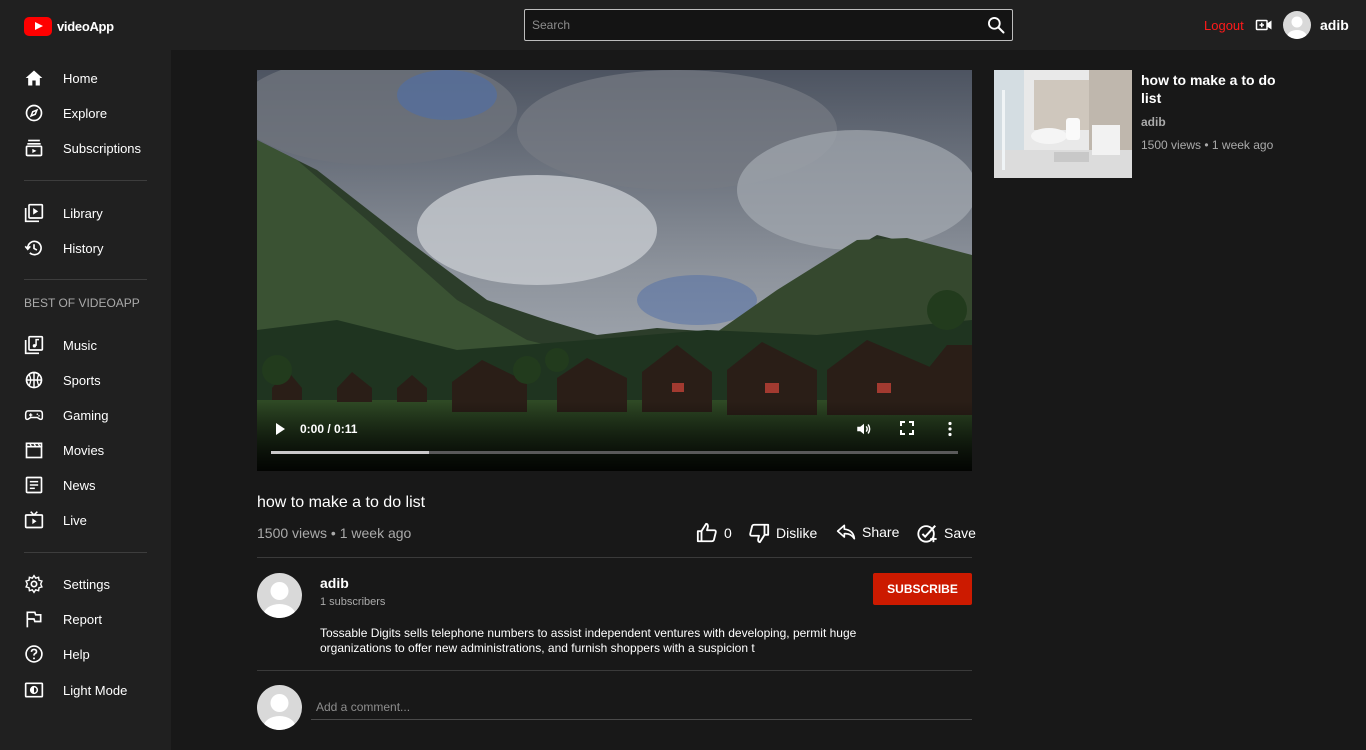  What do you see at coordinates (102, 148) in the screenshot?
I see `sidebar-item-label: Subscriptions` at bounding box center [102, 148].